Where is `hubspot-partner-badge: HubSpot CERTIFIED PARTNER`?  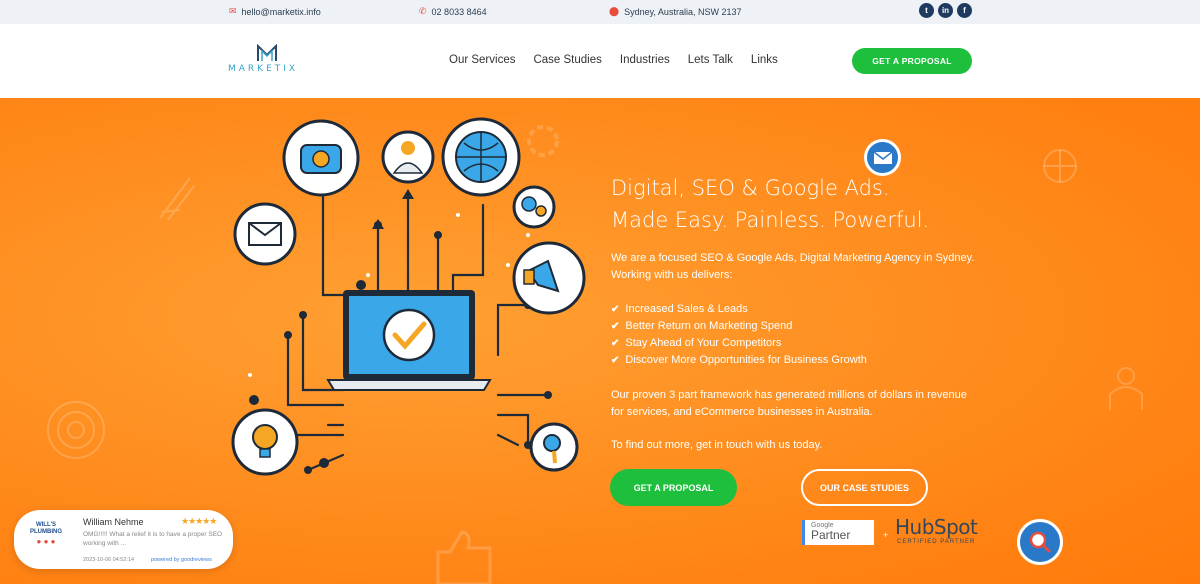
hubspot-partner-badge: HubSpot CERTIFIED PARTNER is located at coordinates (936, 530).